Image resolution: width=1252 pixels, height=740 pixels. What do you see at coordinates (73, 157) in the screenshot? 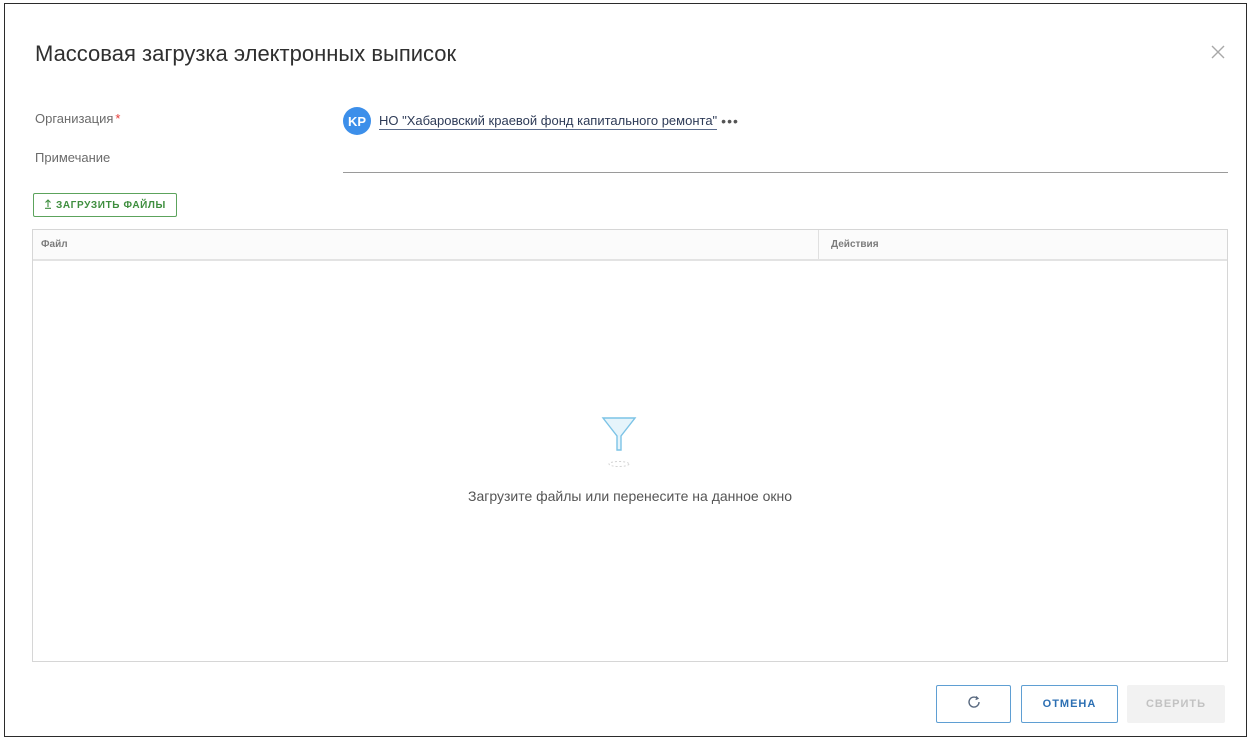
I see `note-label: Примечание` at bounding box center [73, 157].